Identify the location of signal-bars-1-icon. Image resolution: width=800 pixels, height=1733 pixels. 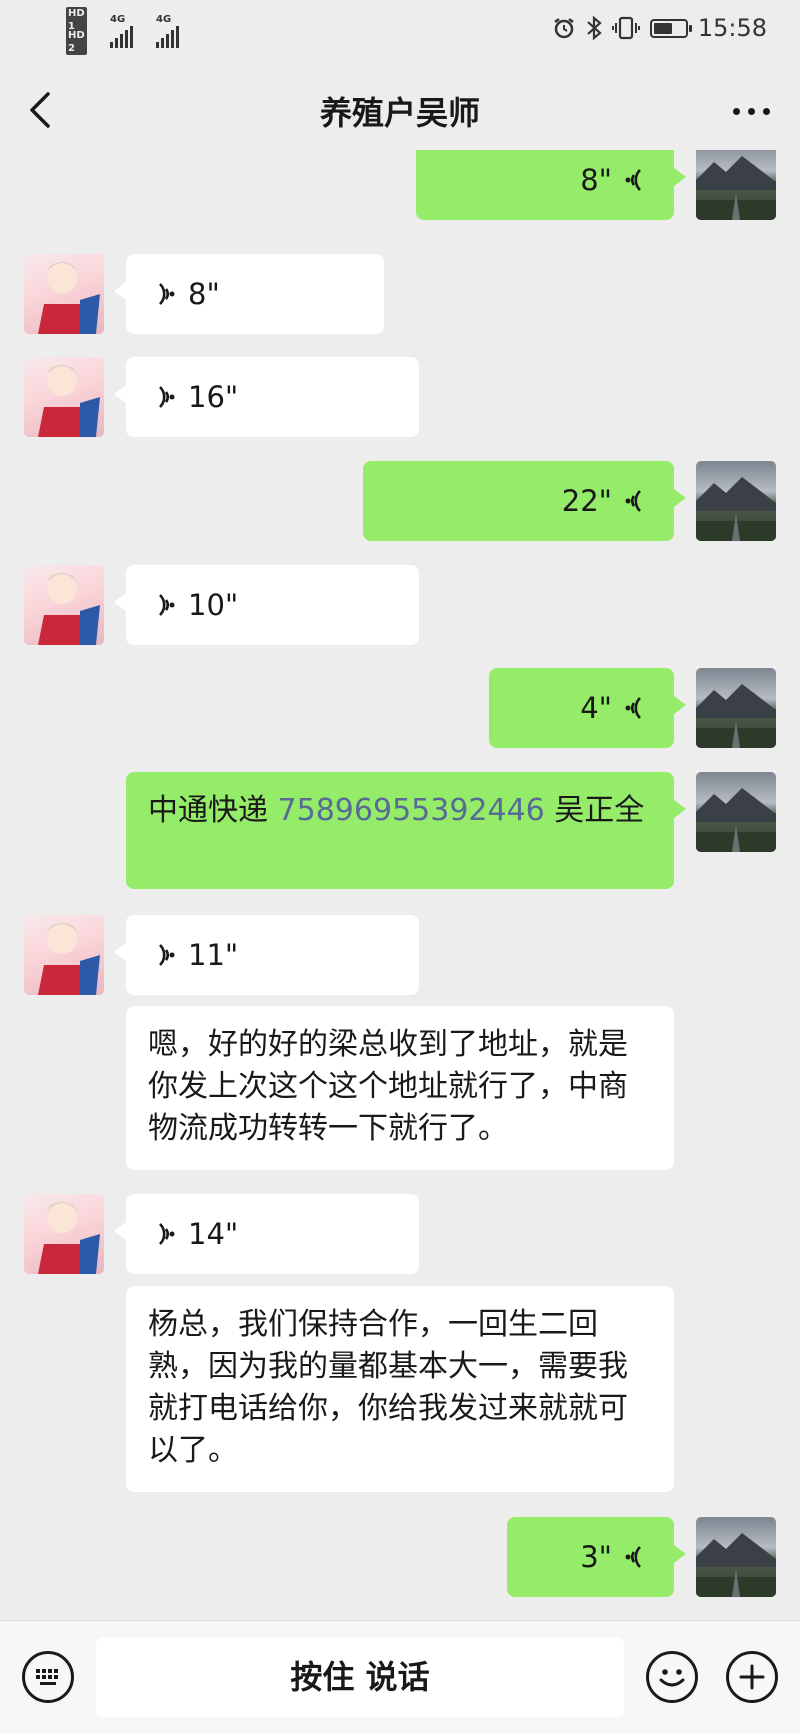
(121, 36).